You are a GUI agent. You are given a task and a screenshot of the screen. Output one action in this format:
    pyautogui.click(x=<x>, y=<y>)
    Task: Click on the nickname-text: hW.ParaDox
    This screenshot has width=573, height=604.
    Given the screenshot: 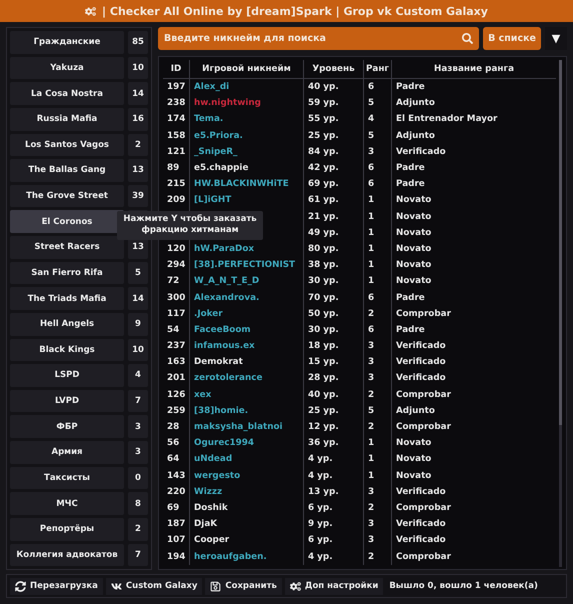 What is the action you would take?
    pyautogui.click(x=224, y=249)
    